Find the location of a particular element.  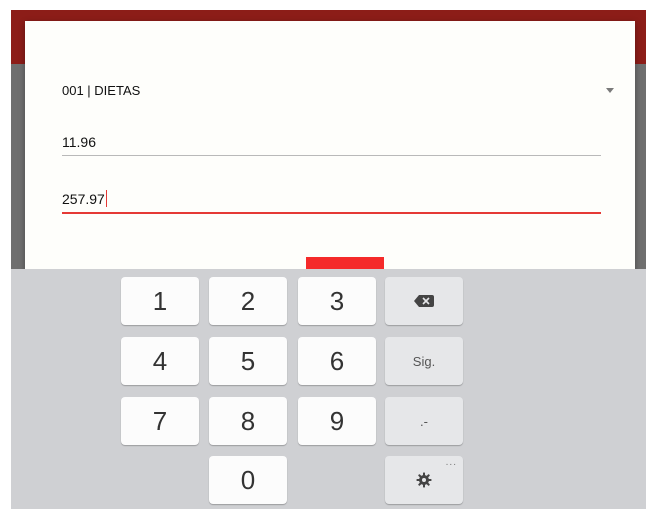

key-2: 2 is located at coordinates (248, 301).